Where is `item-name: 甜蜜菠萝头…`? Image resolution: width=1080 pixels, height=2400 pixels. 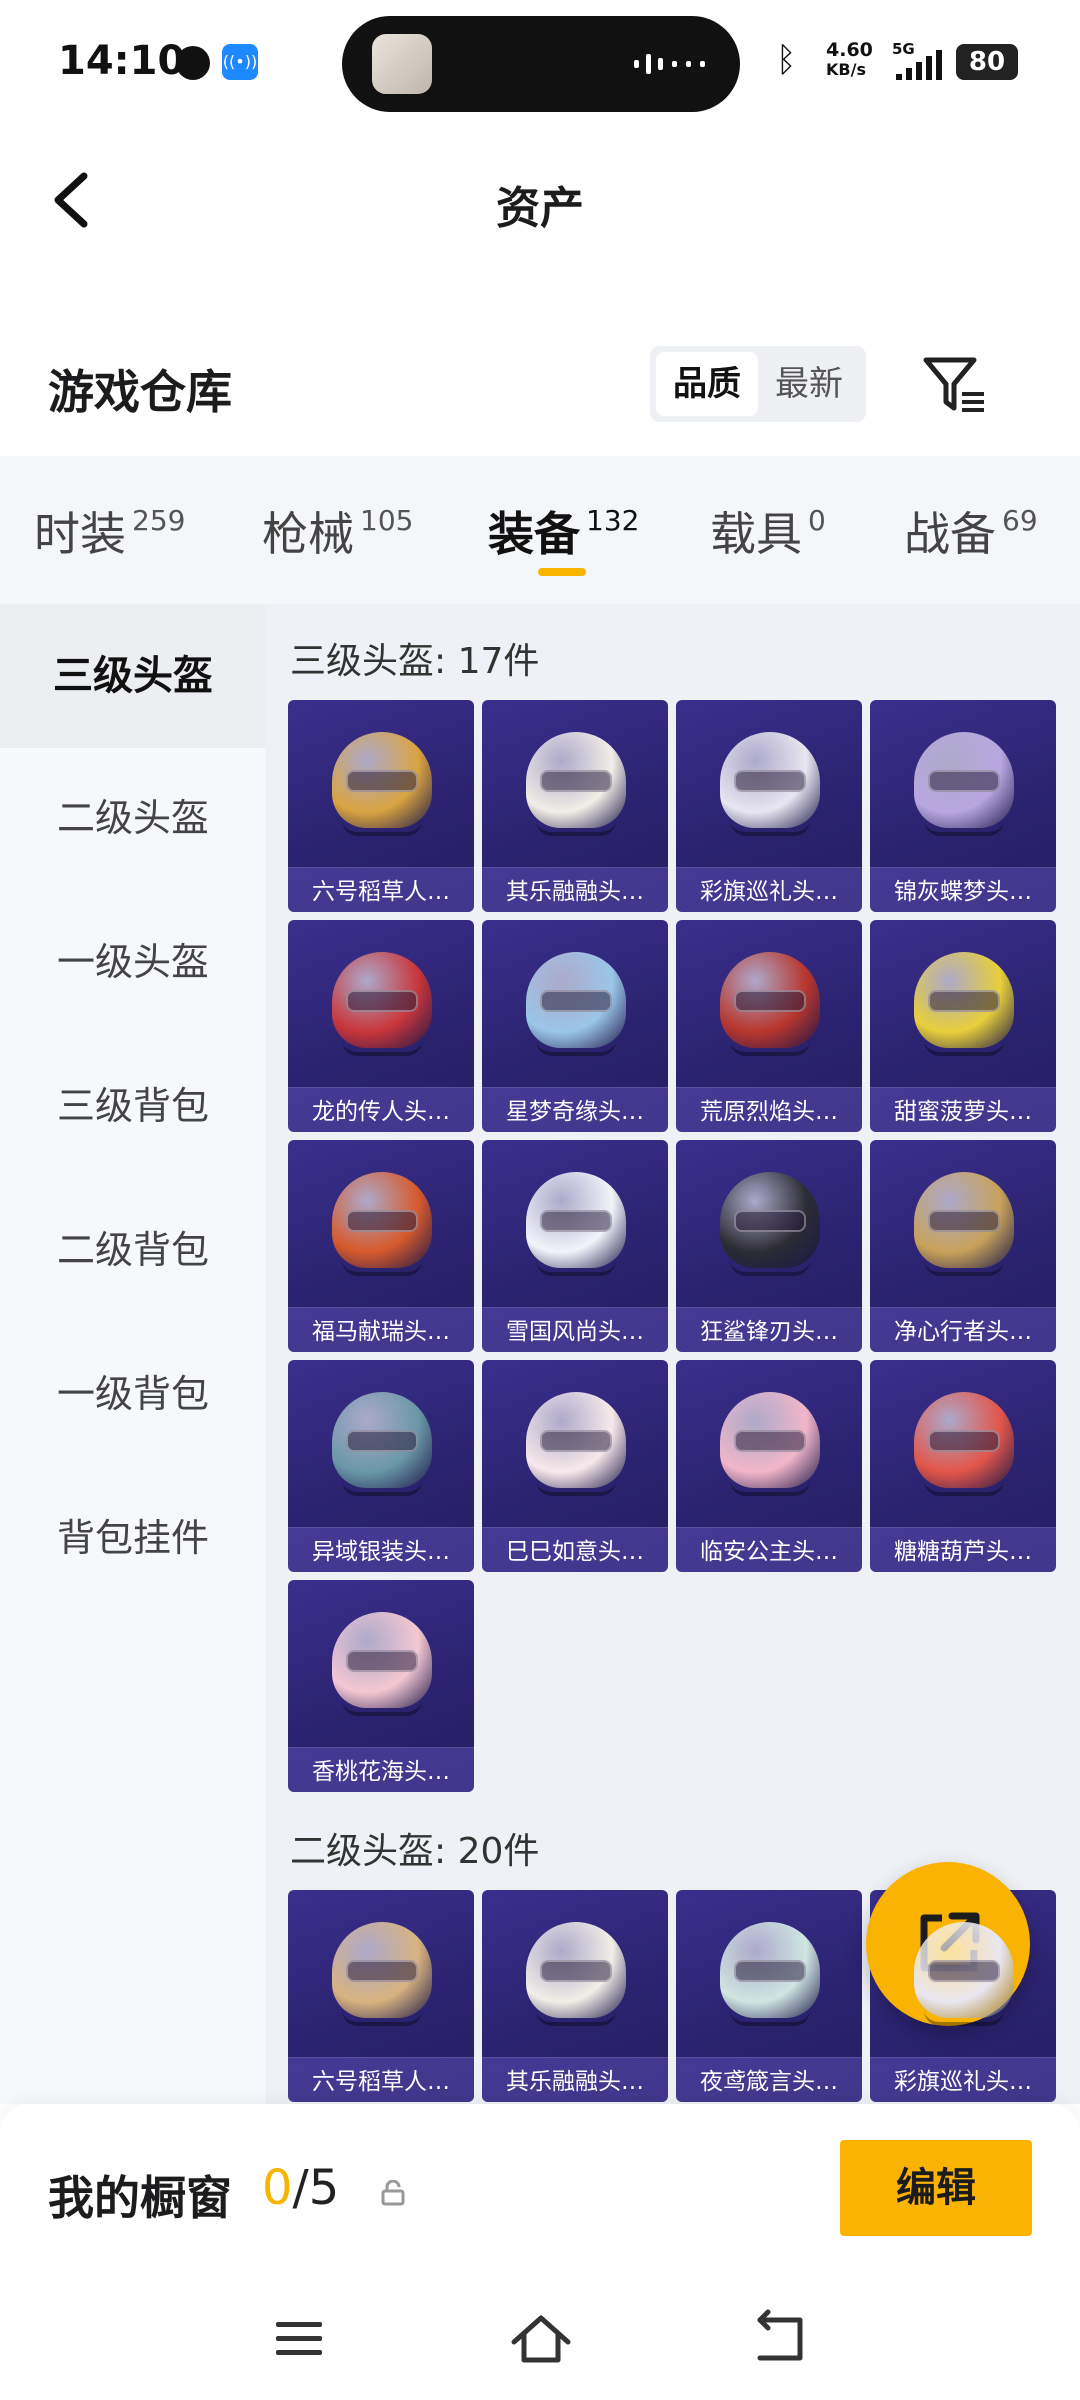
item-name: 甜蜜菠萝头… is located at coordinates (963, 1112).